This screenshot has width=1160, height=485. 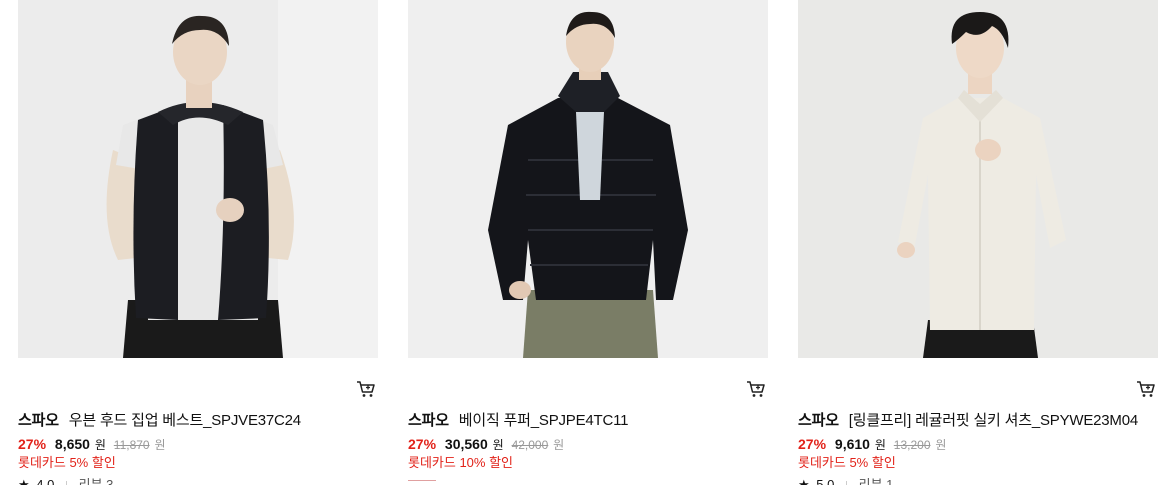 I want to click on sale-price: 9,610, so click(x=852, y=444).